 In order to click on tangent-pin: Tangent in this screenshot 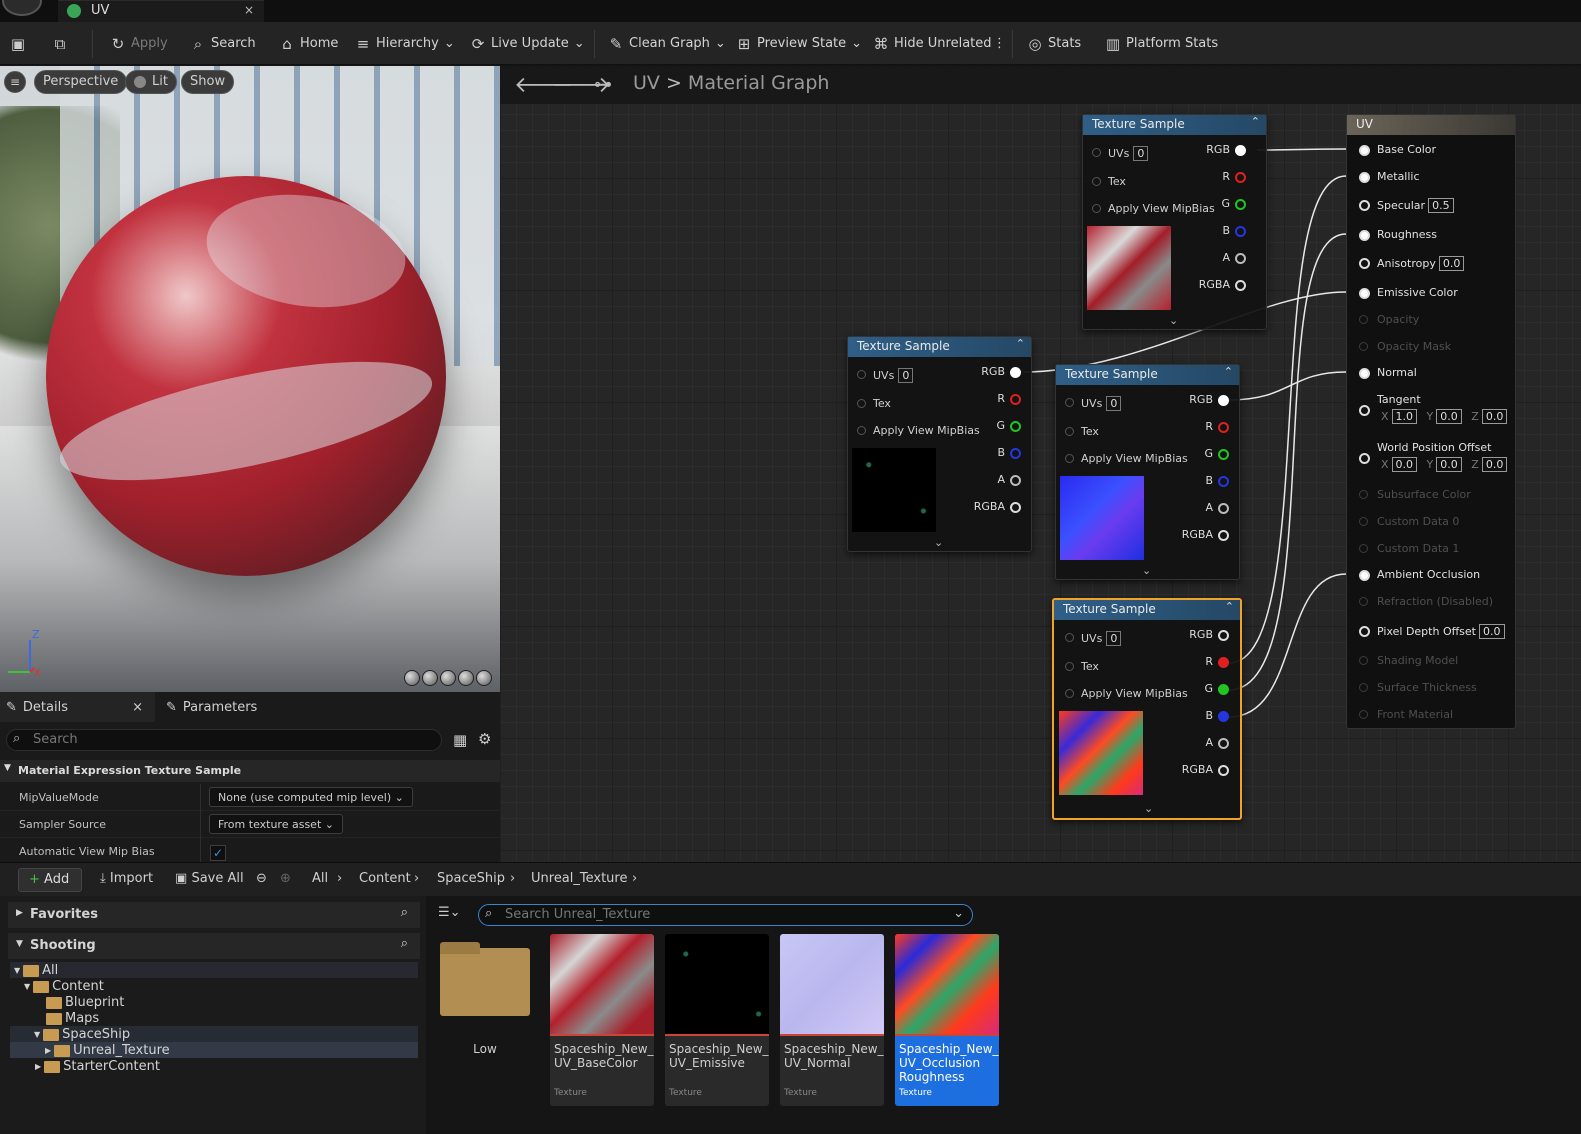, I will do `click(1390, 404)`.